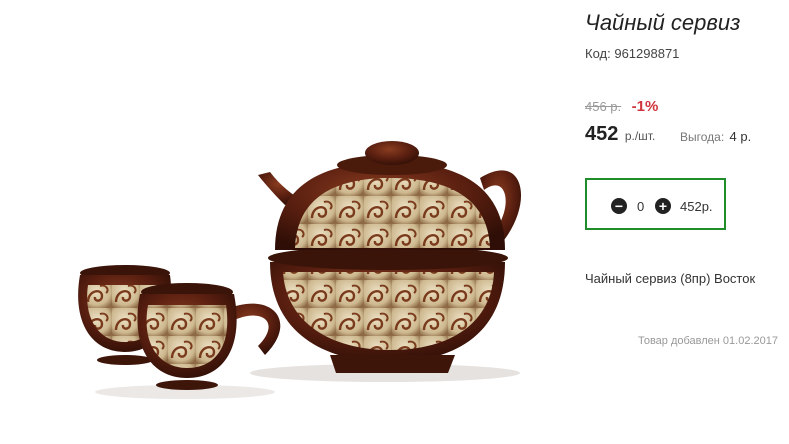 Image resolution: width=789 pixels, height=444 pixels. What do you see at coordinates (702, 137) in the screenshot?
I see `saving-label: Выгода:` at bounding box center [702, 137].